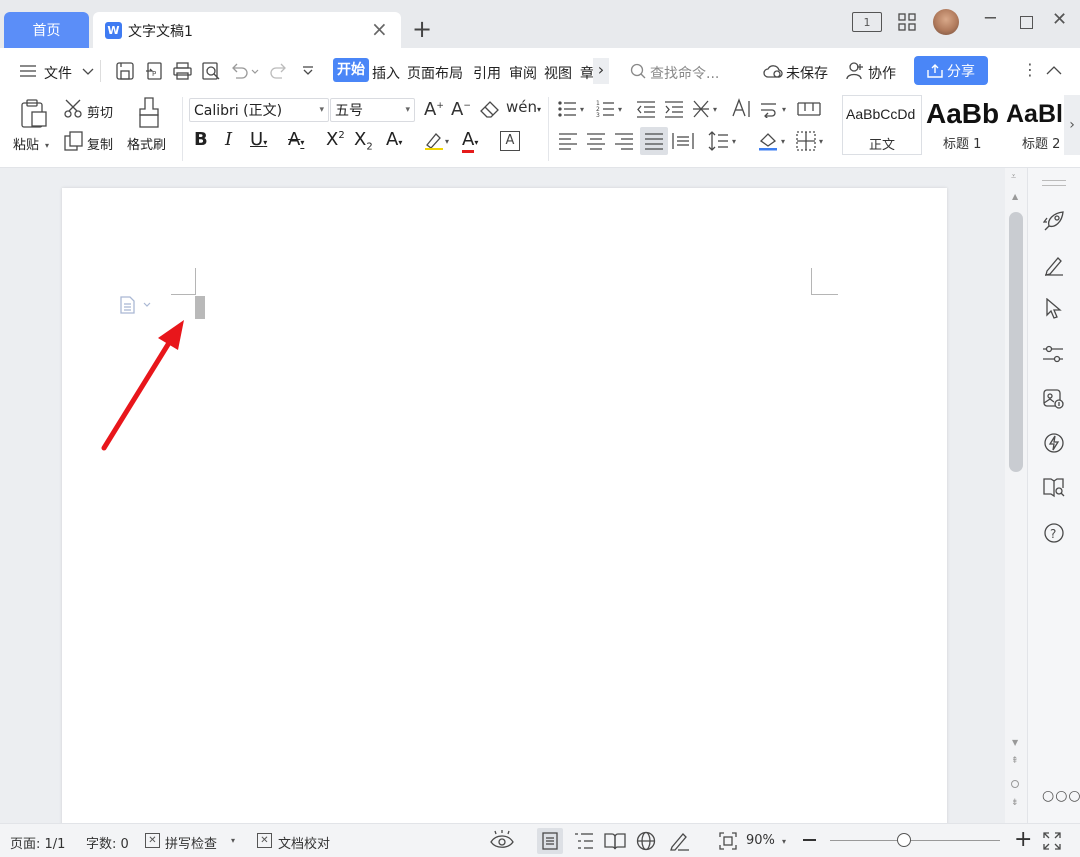  I want to click on paste-button: 粘贴, so click(26, 143).